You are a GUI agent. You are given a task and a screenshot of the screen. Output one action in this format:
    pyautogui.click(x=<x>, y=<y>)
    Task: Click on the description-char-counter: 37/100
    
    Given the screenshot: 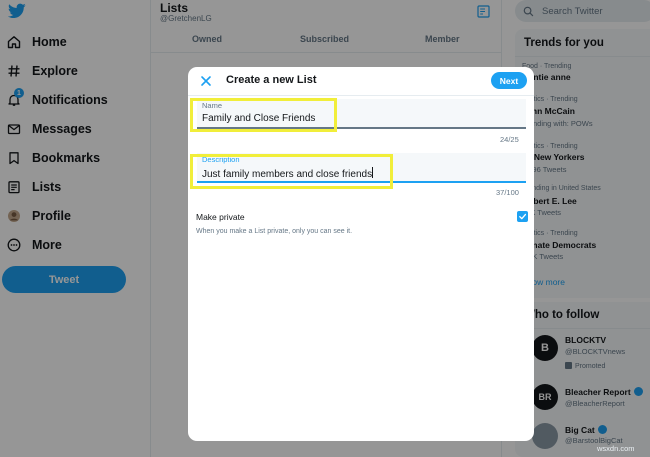 What is the action you would take?
    pyautogui.click(x=507, y=192)
    